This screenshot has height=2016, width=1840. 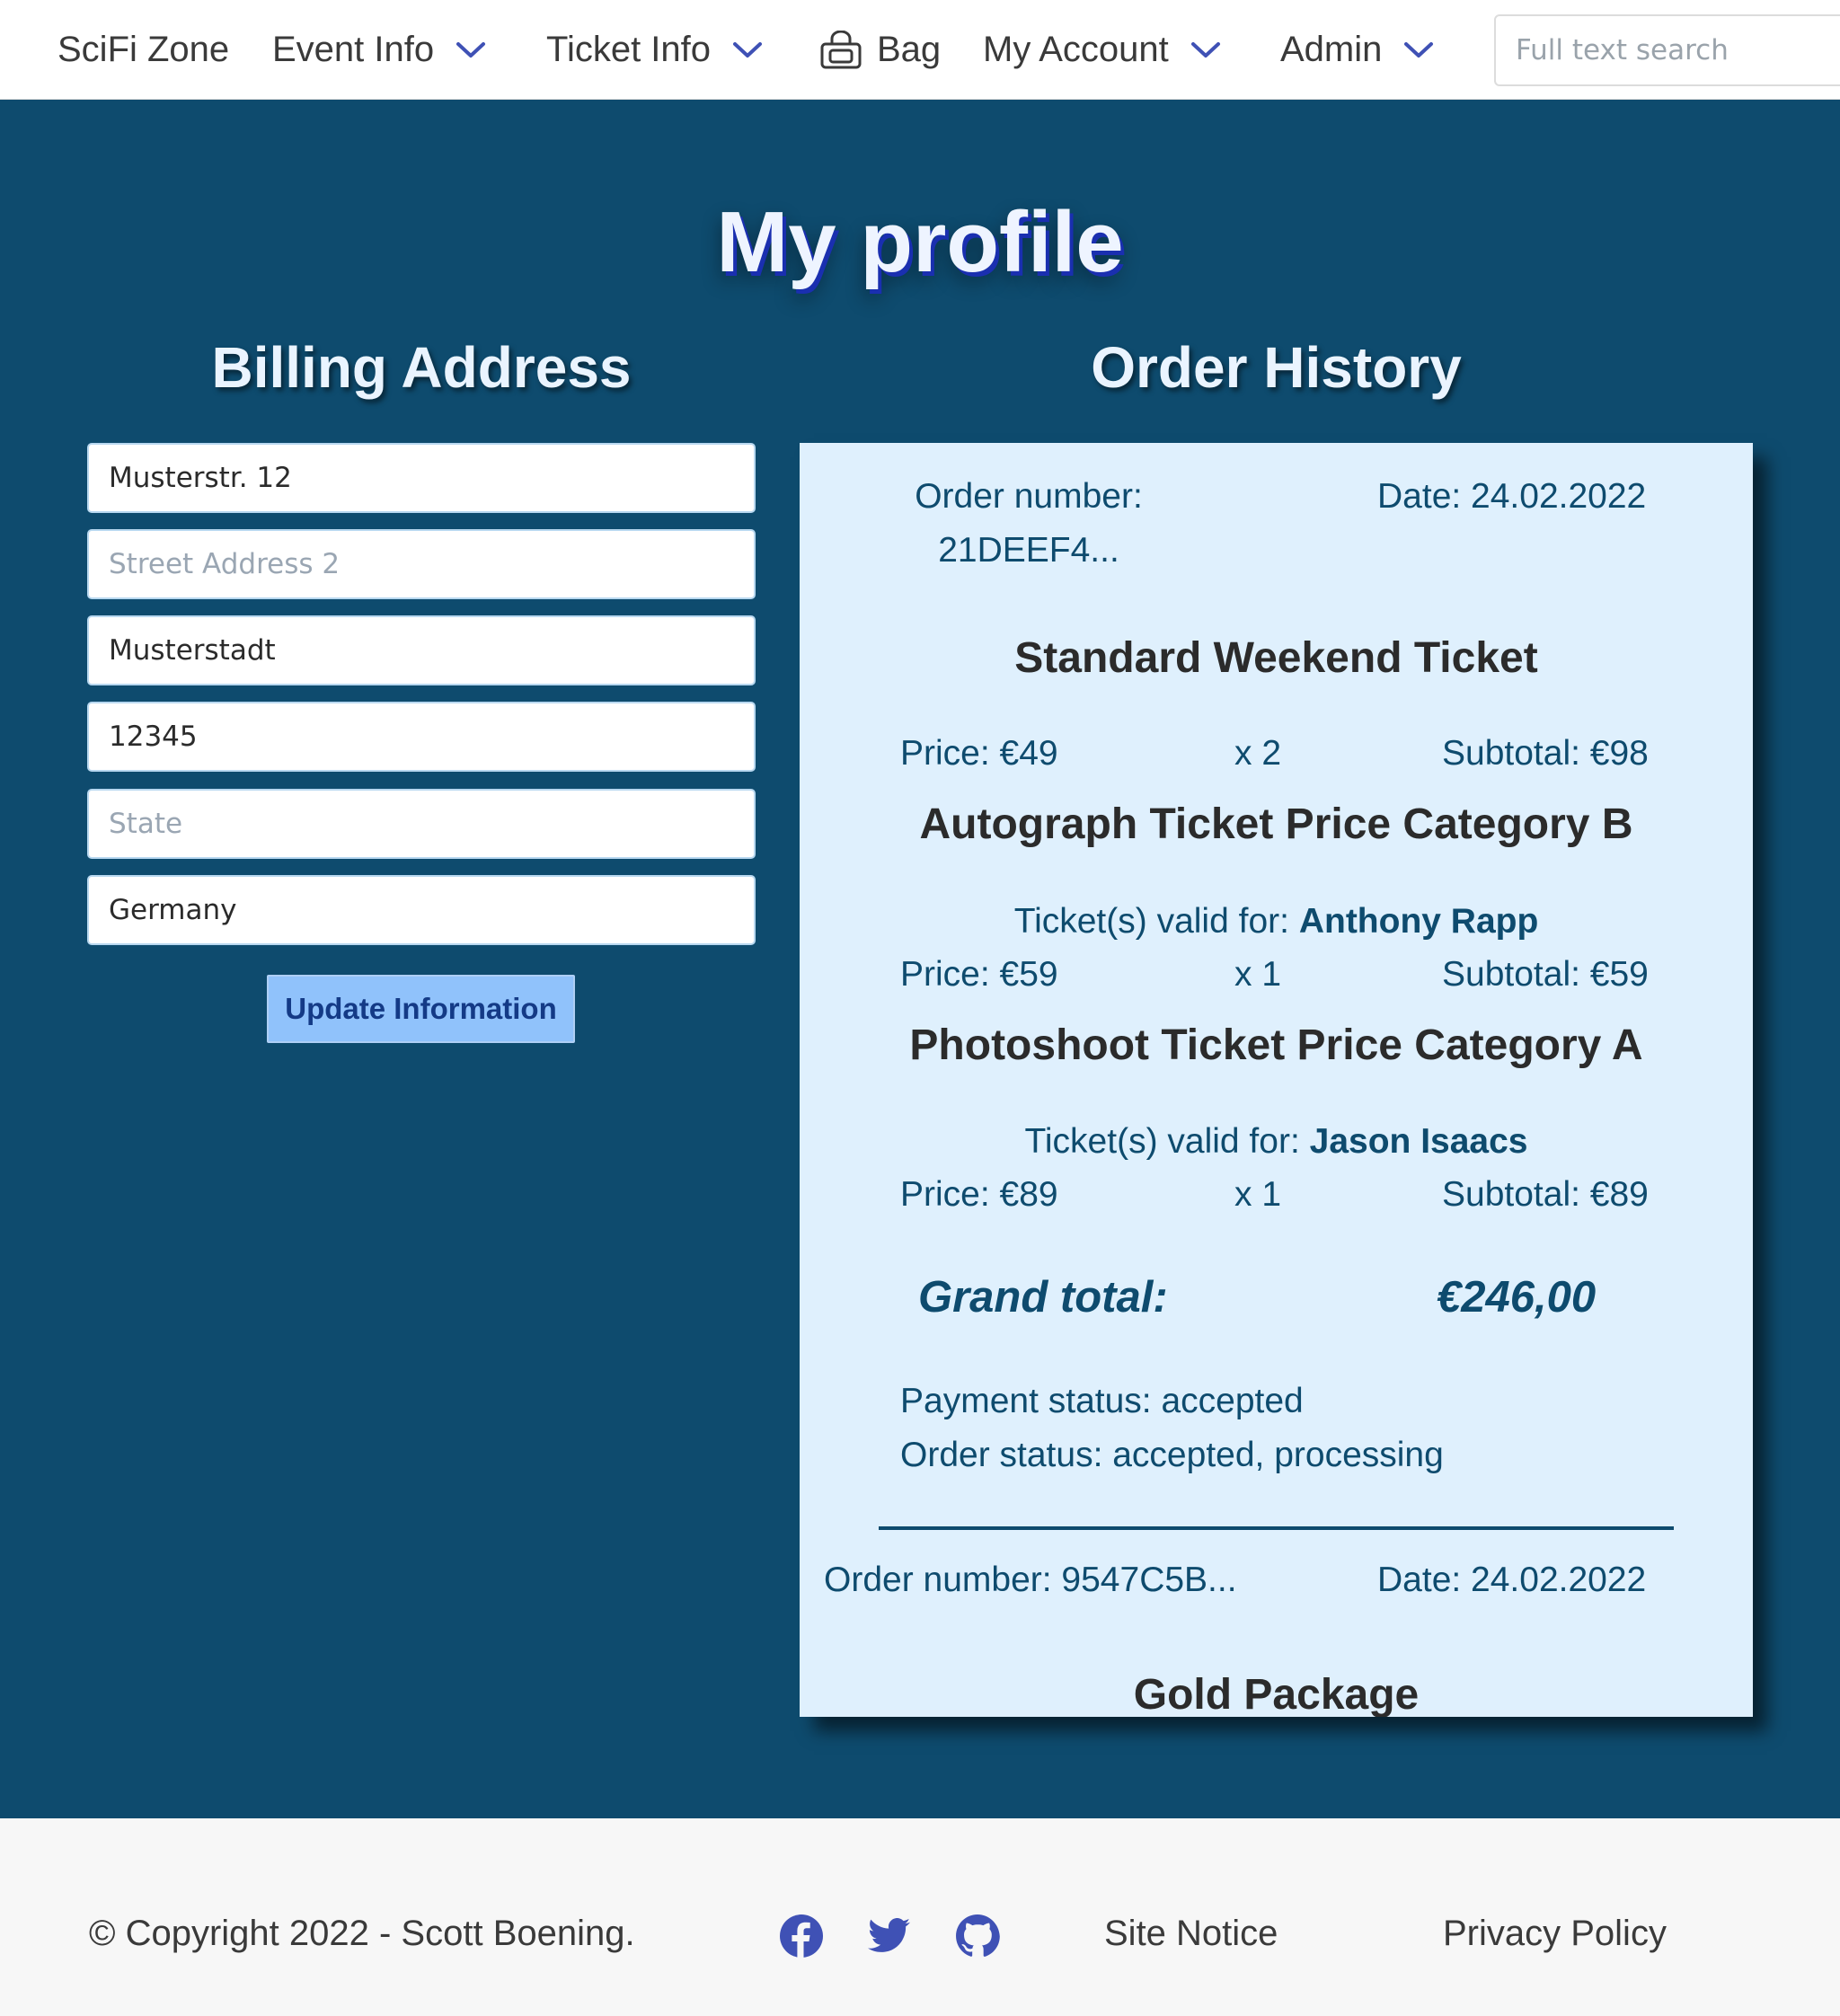 What do you see at coordinates (1276, 824) in the screenshot?
I see `item-title: Autograph Ticket Price Category B` at bounding box center [1276, 824].